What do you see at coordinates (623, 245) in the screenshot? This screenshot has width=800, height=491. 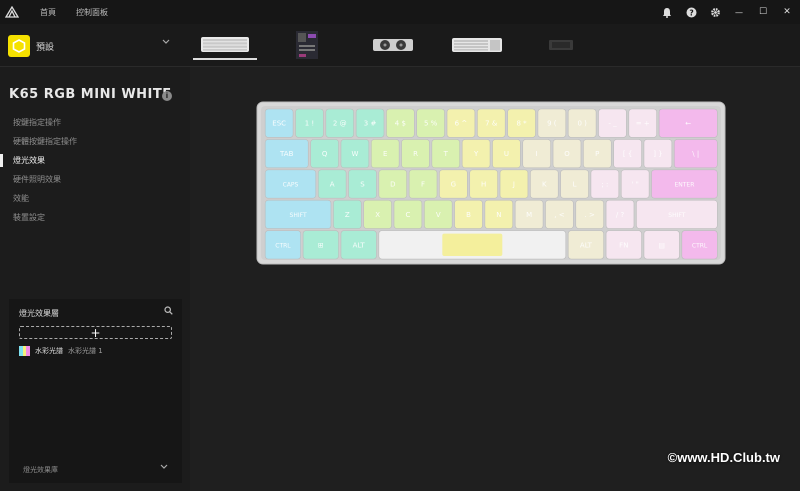 I see `key-label: FN` at bounding box center [623, 245].